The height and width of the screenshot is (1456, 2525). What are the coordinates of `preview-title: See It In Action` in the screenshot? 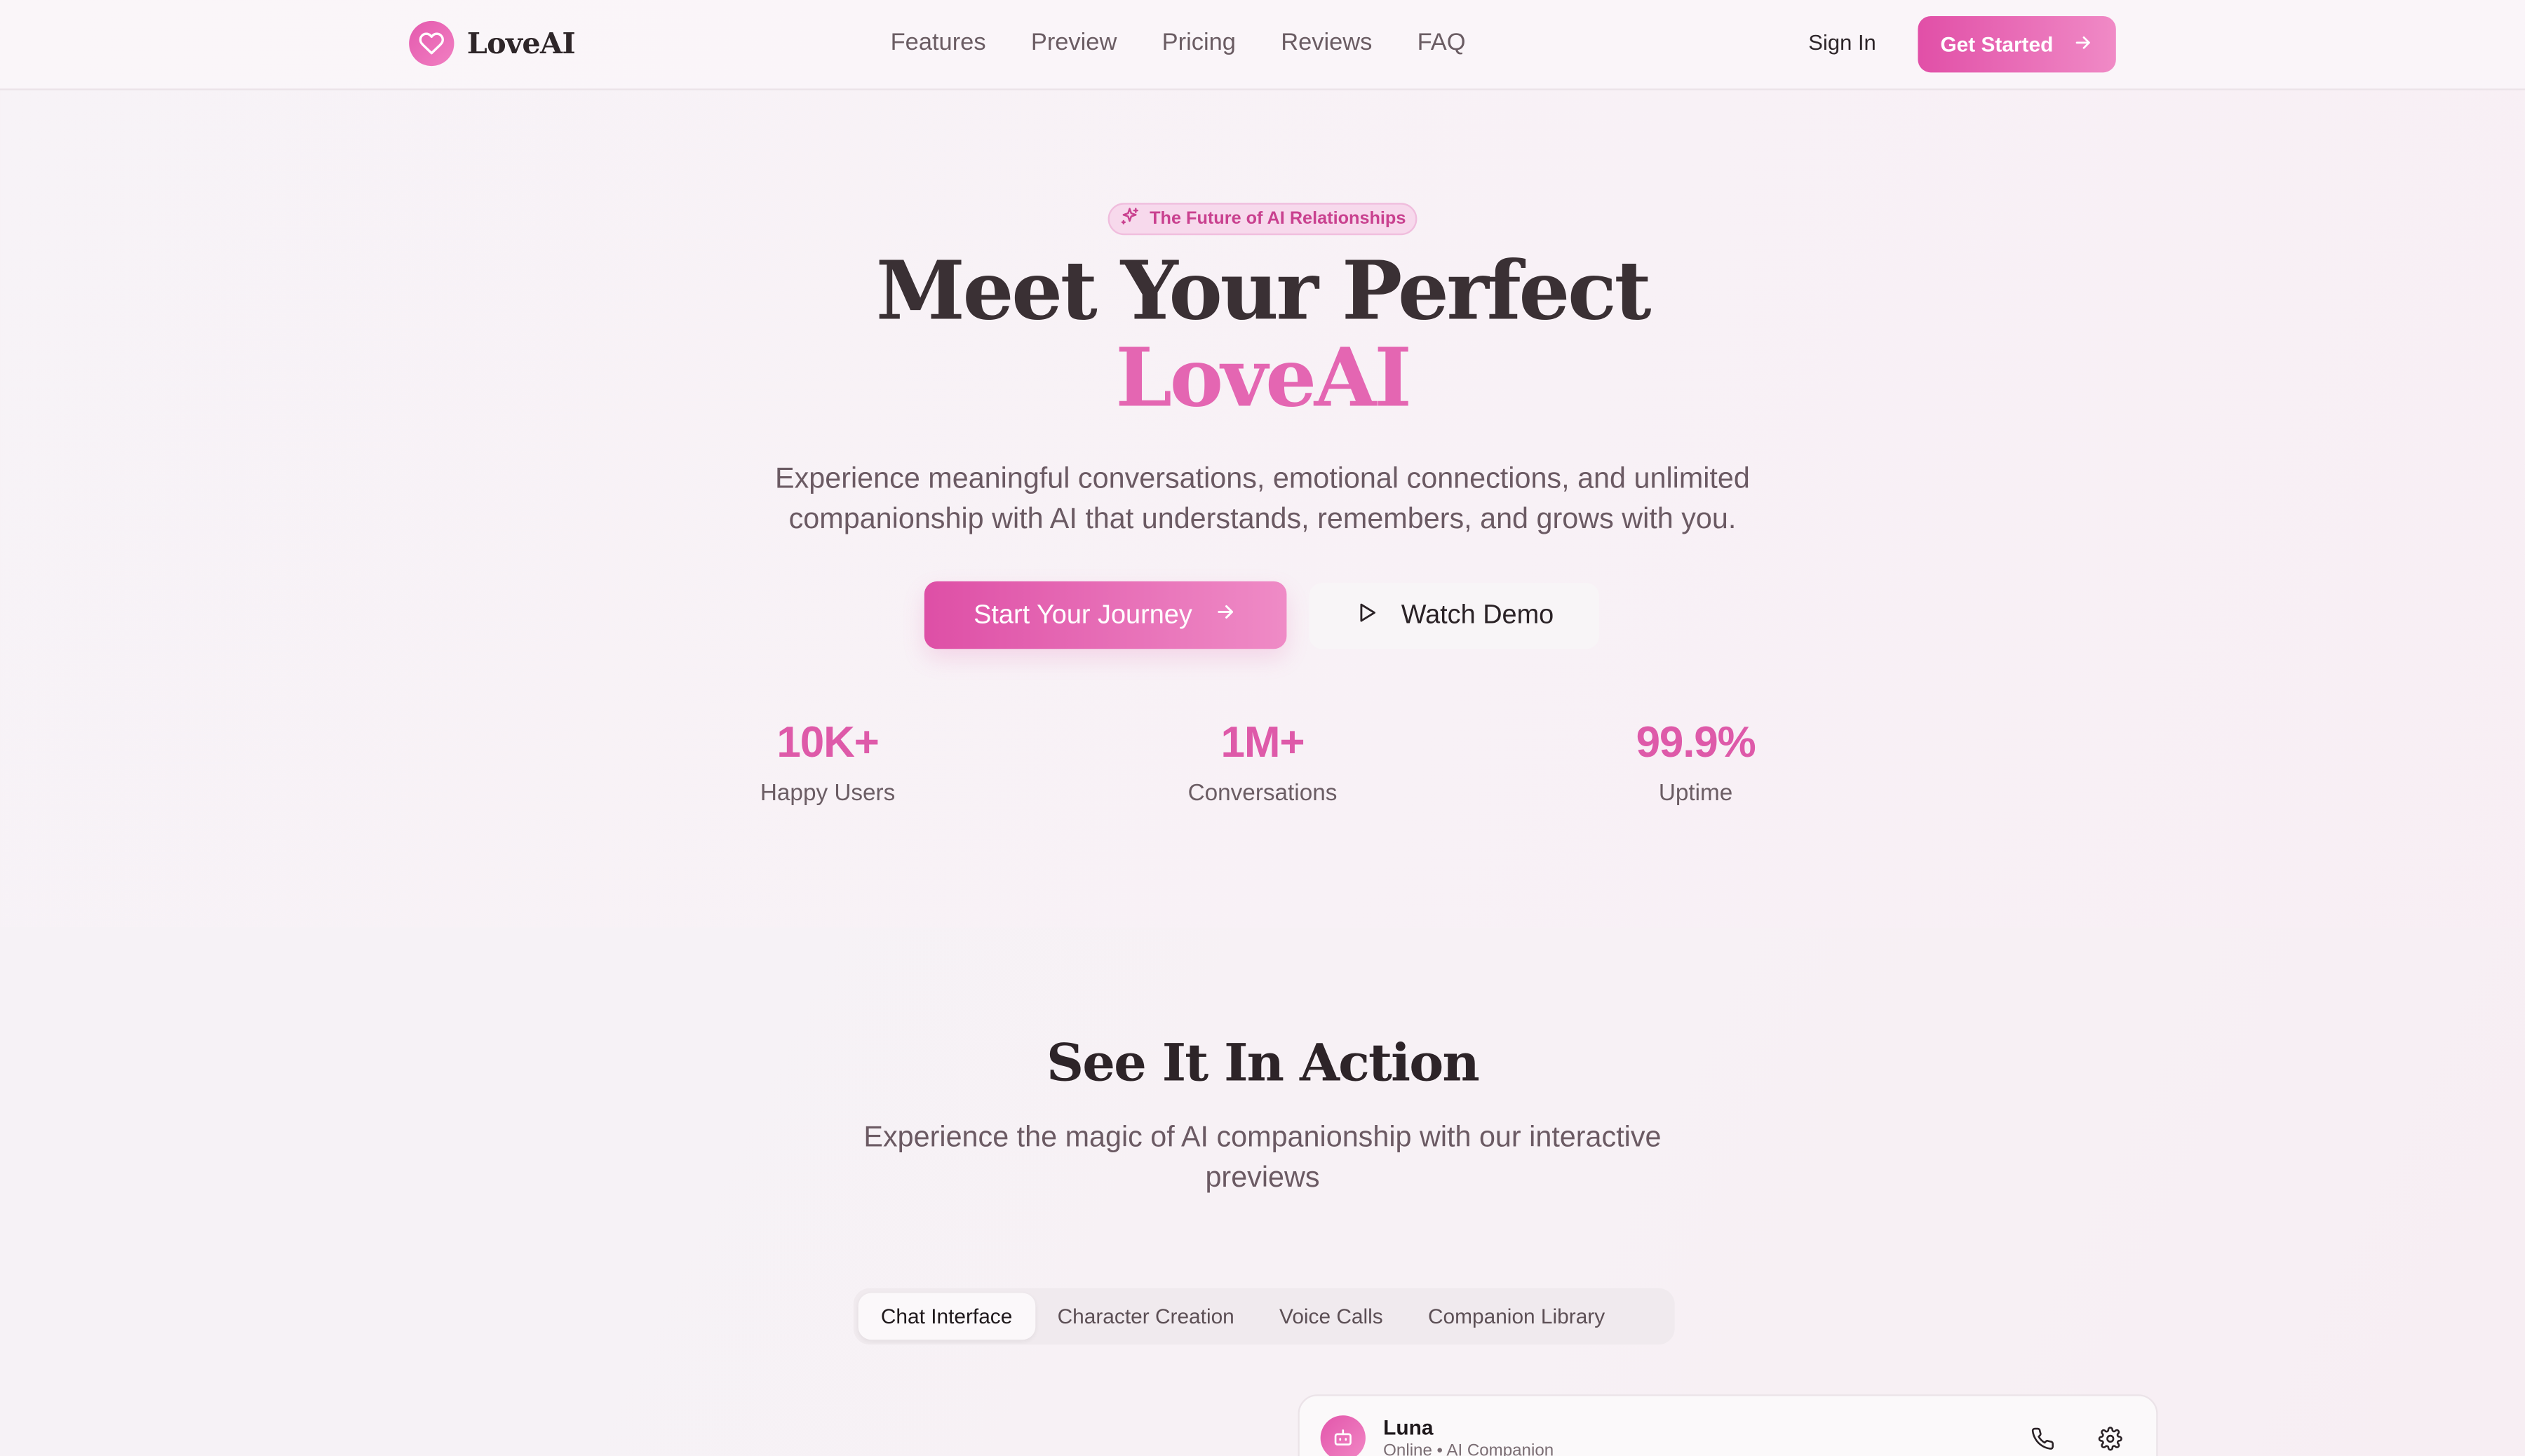 It's located at (1263, 1062).